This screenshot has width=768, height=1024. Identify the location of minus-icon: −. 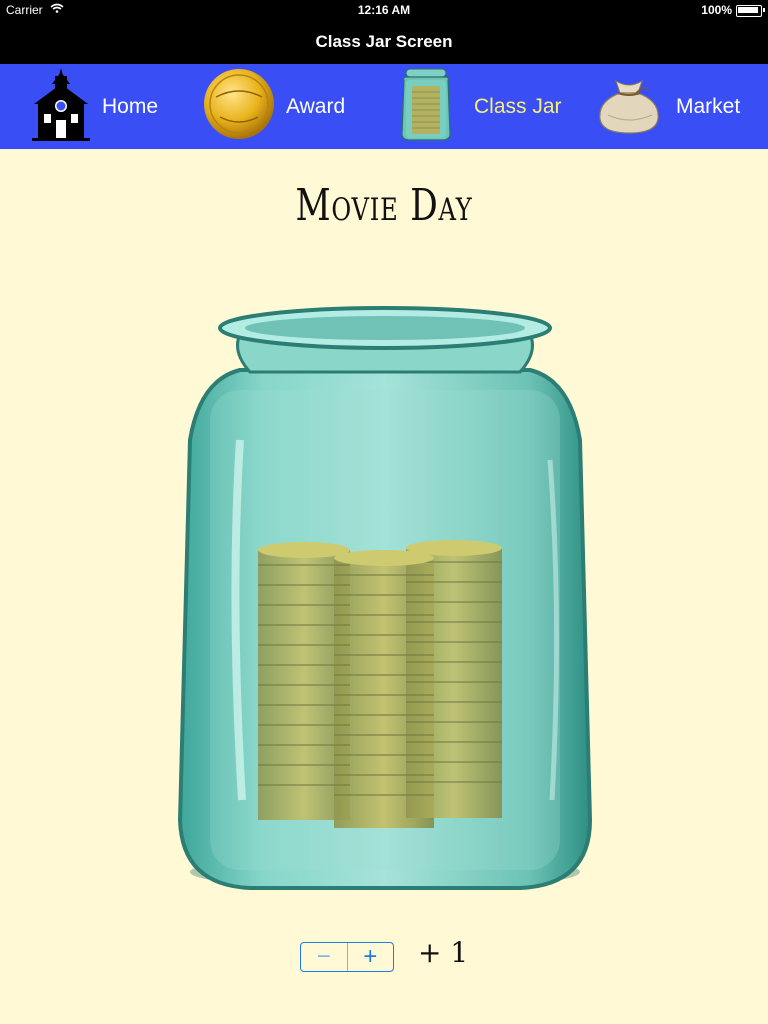
(323, 956).